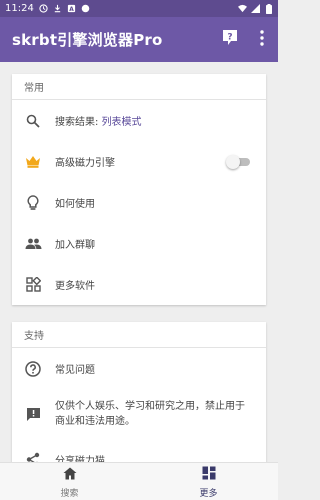  I want to click on faq-label: 常见问题, so click(75, 370).